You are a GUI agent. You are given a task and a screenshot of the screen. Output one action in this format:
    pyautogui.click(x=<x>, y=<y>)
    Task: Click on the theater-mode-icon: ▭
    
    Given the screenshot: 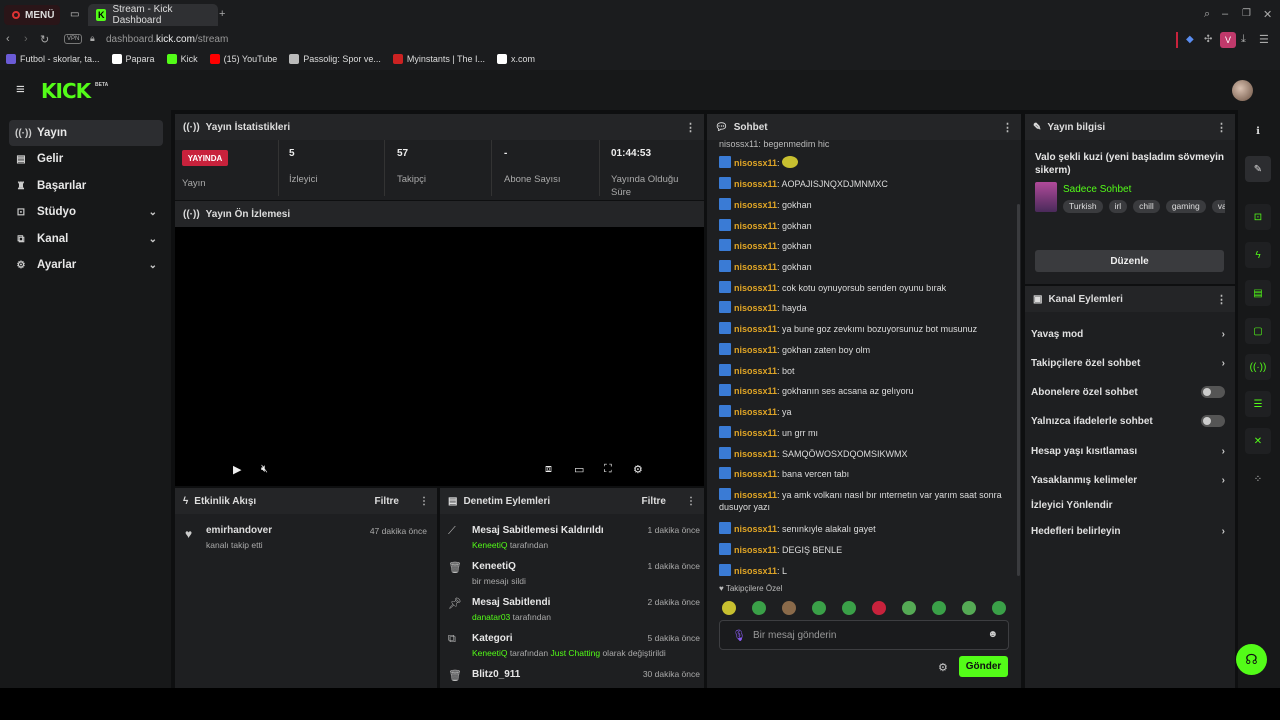 What is the action you would take?
    pyautogui.click(x=579, y=469)
    